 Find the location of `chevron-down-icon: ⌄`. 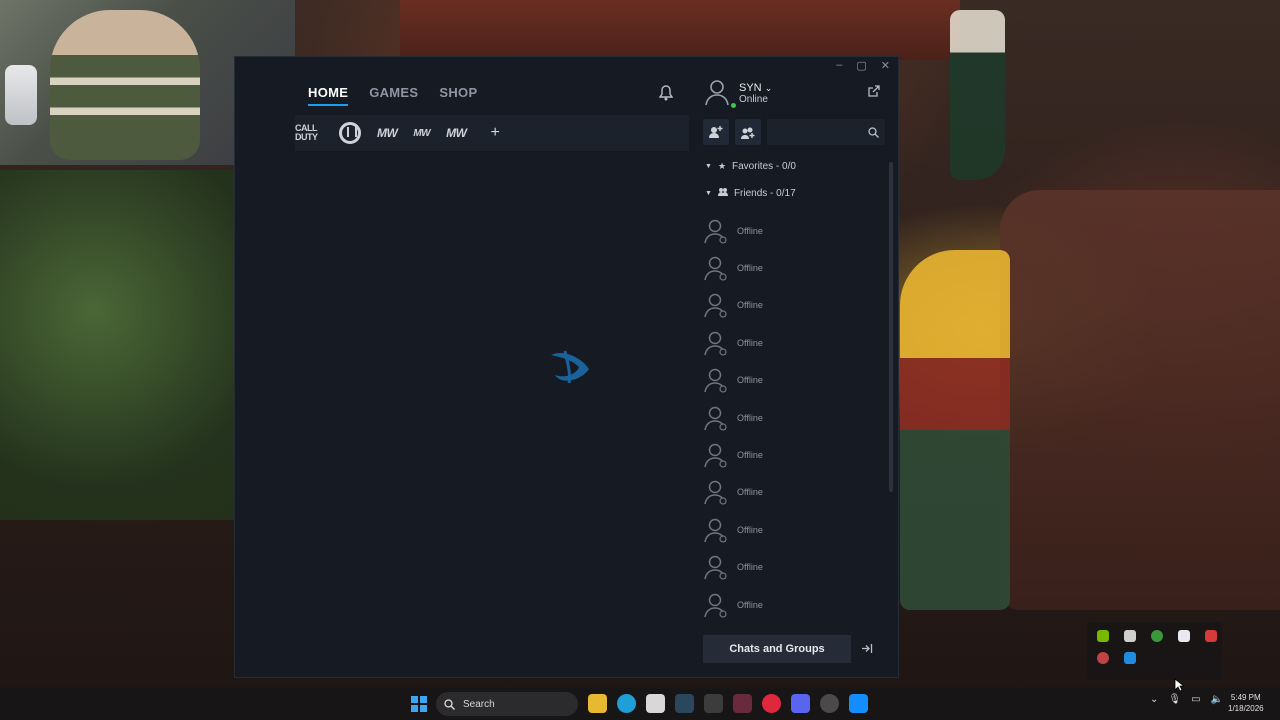

chevron-down-icon: ⌄ is located at coordinates (768, 87).